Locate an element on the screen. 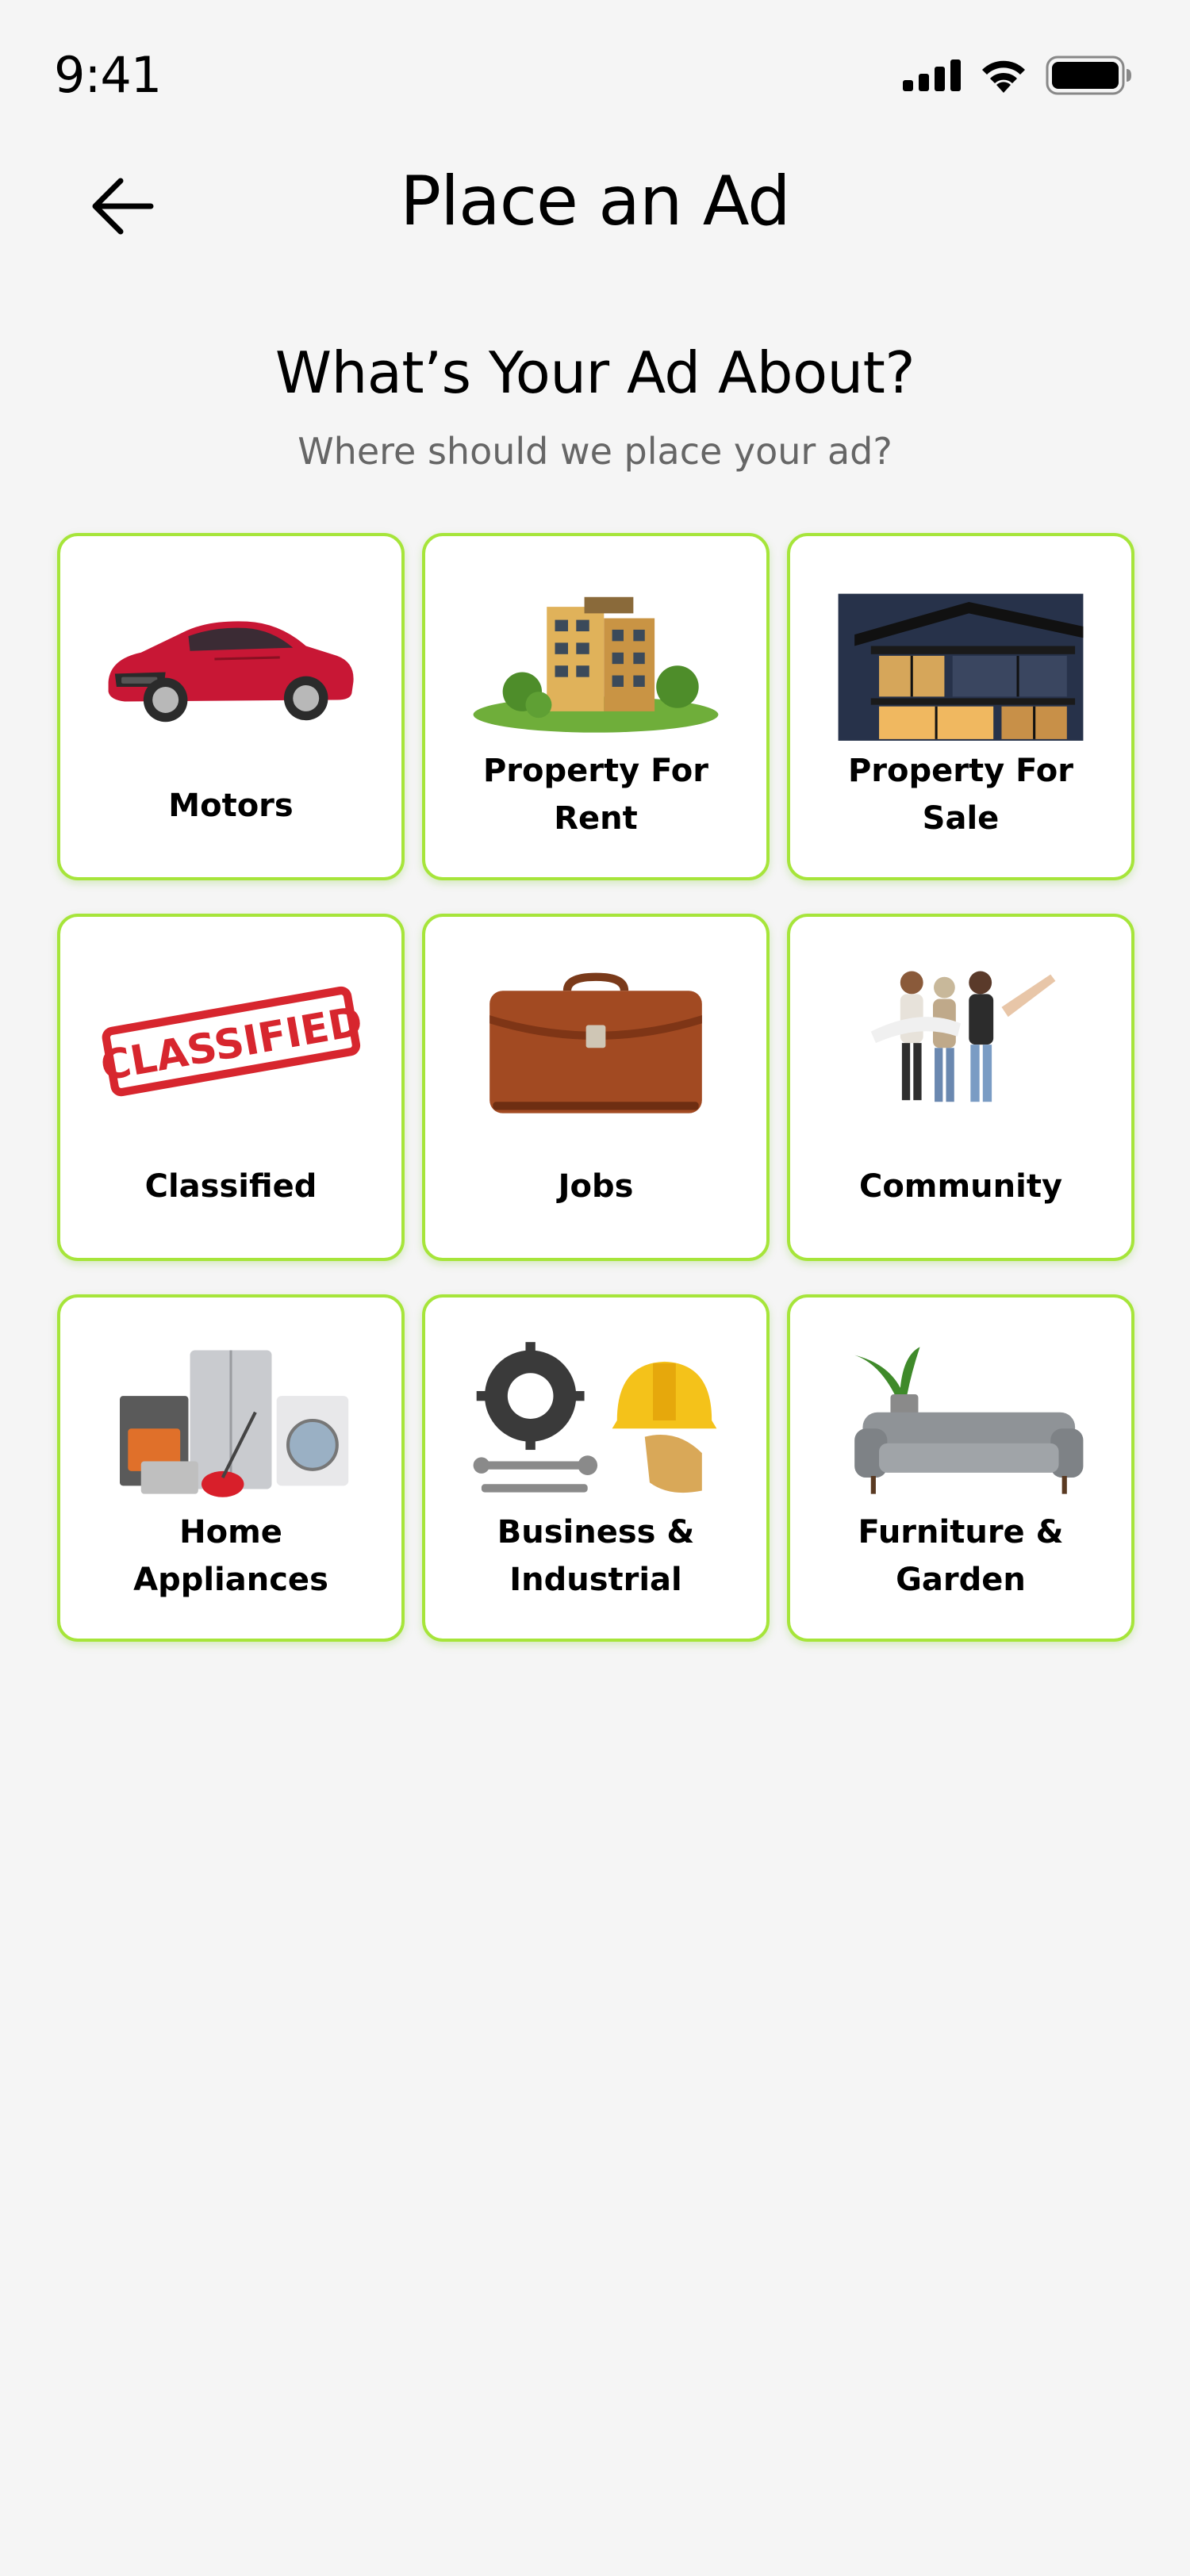 The width and height of the screenshot is (1190, 2576). sofa-and-plant-image is located at coordinates (961, 1421).